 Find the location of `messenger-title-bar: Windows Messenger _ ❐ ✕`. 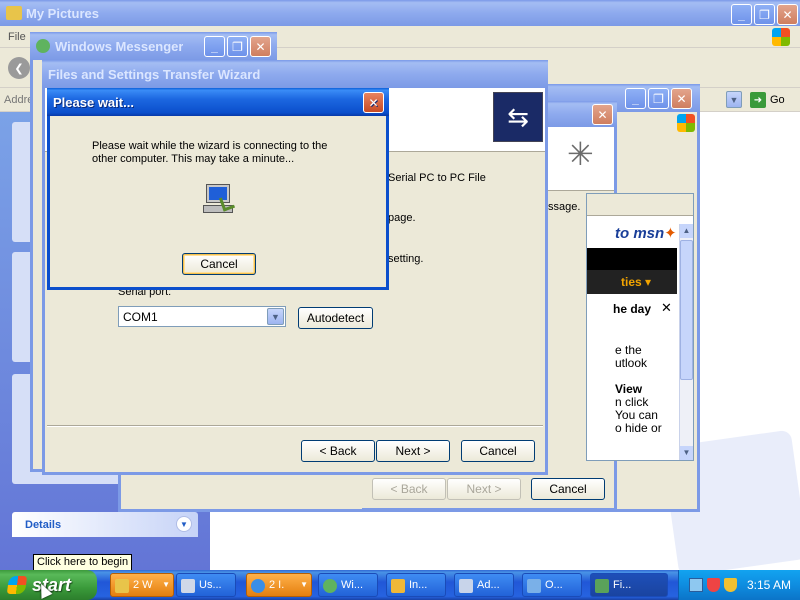

messenger-title-bar: Windows Messenger _ ❐ ✕ is located at coordinates (153, 46).